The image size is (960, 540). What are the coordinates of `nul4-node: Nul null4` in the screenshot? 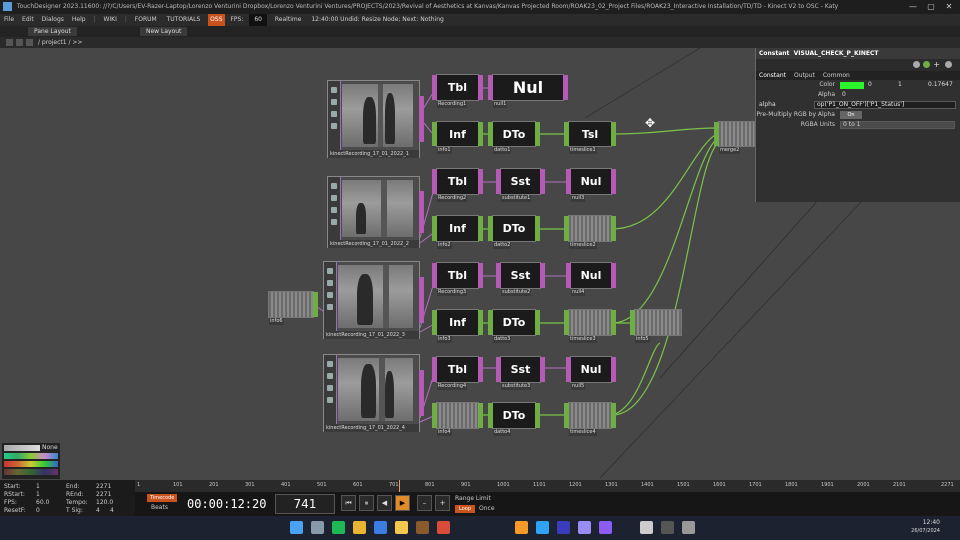 It's located at (591, 279).